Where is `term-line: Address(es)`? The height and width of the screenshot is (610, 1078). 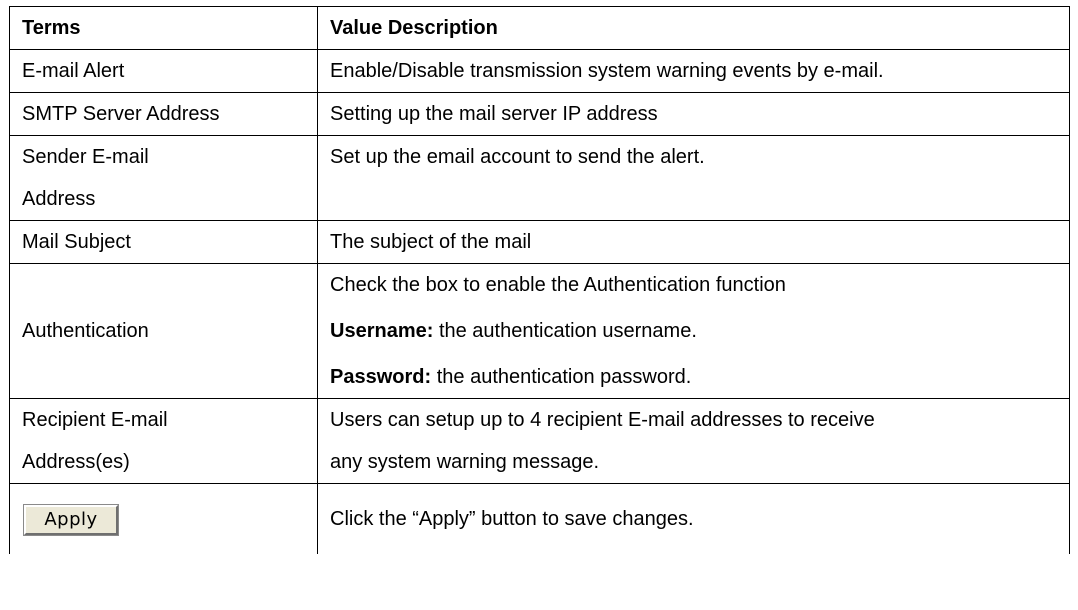
term-line: Address(es) is located at coordinates (76, 462).